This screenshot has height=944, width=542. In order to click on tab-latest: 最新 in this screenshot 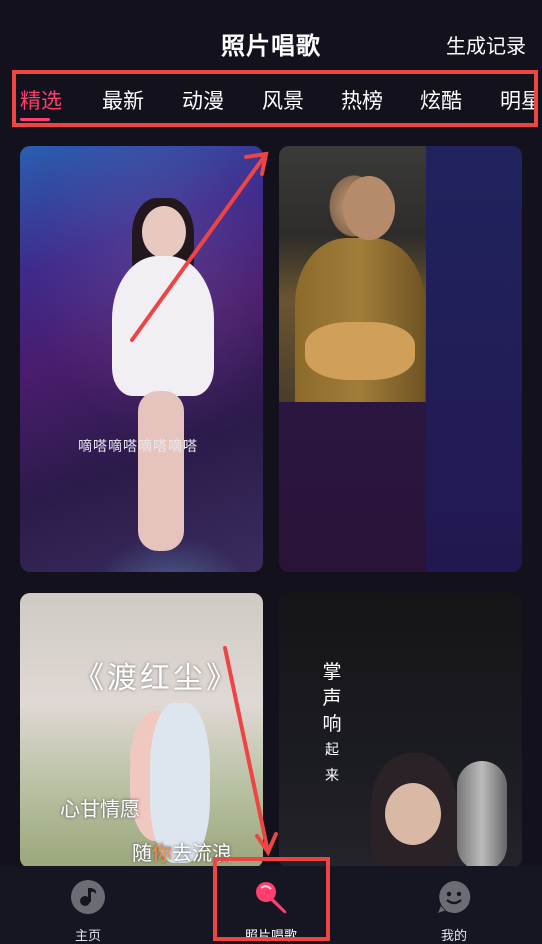, I will do `click(123, 100)`.